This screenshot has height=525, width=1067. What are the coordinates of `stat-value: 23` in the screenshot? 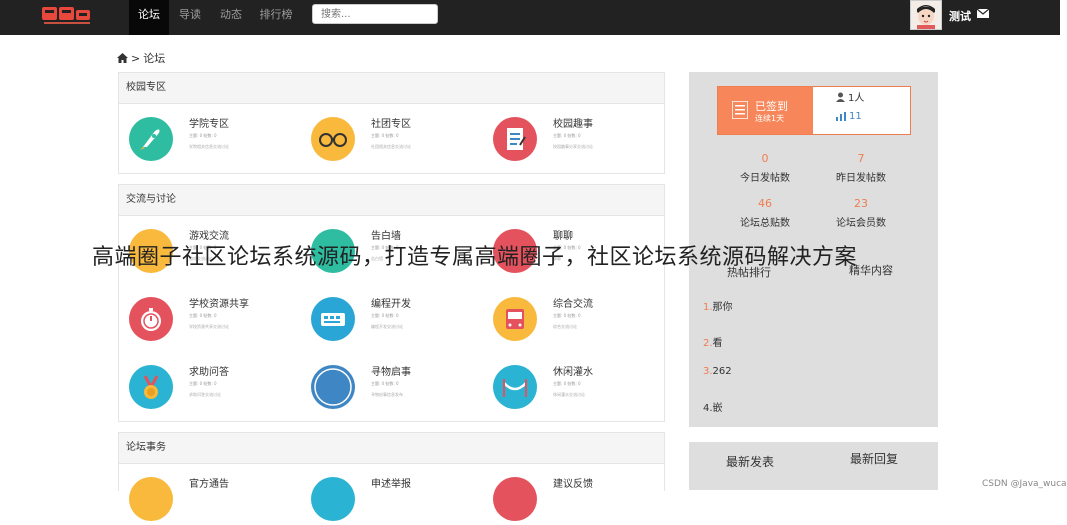 It's located at (861, 203).